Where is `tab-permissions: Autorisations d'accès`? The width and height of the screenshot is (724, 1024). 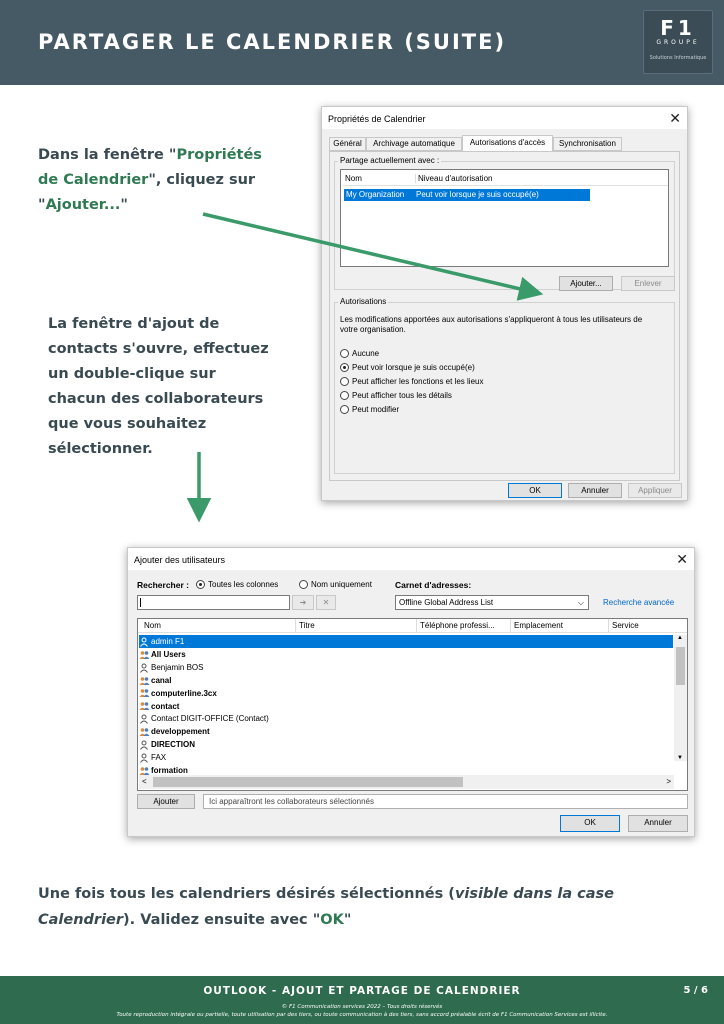 tab-permissions: Autorisations d'accès is located at coordinates (507, 143).